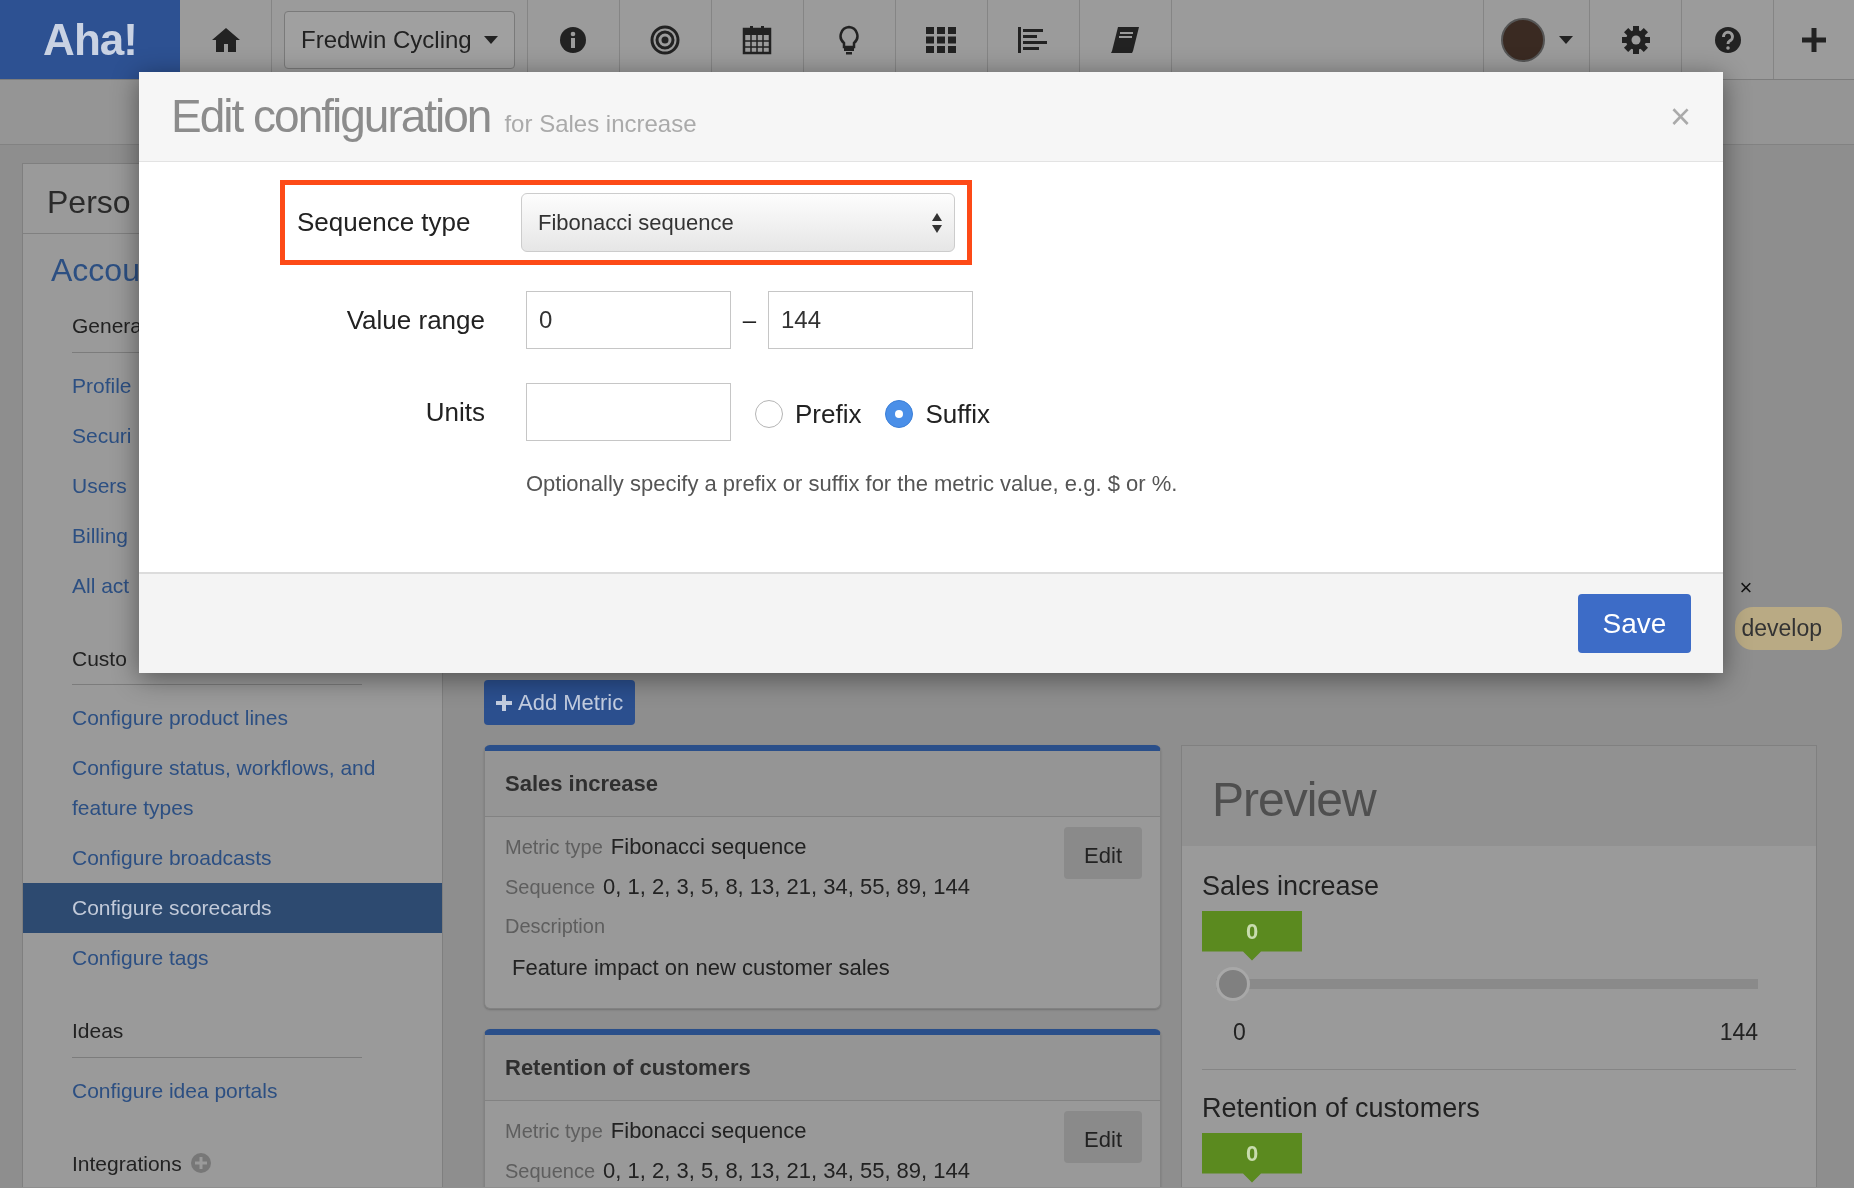  What do you see at coordinates (1499, 796) in the screenshot?
I see `preview-title: Preview` at bounding box center [1499, 796].